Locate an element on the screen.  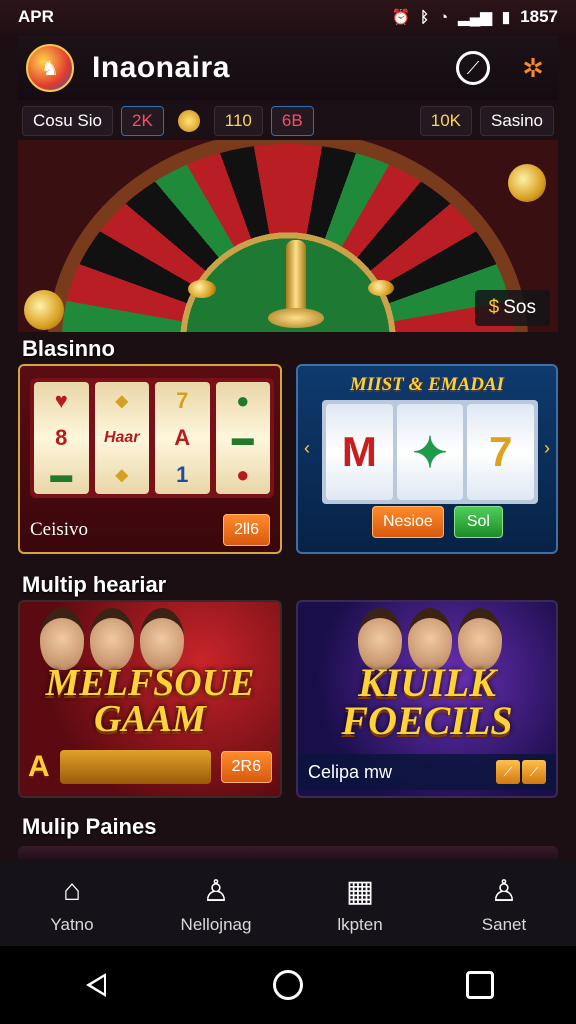
slot-reel: M is located at coordinates (359, 452).